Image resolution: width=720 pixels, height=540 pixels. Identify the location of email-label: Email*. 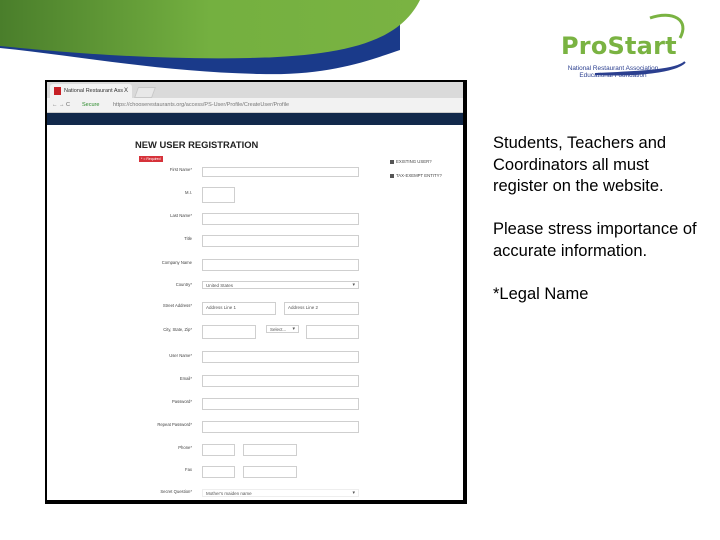
(185, 378).